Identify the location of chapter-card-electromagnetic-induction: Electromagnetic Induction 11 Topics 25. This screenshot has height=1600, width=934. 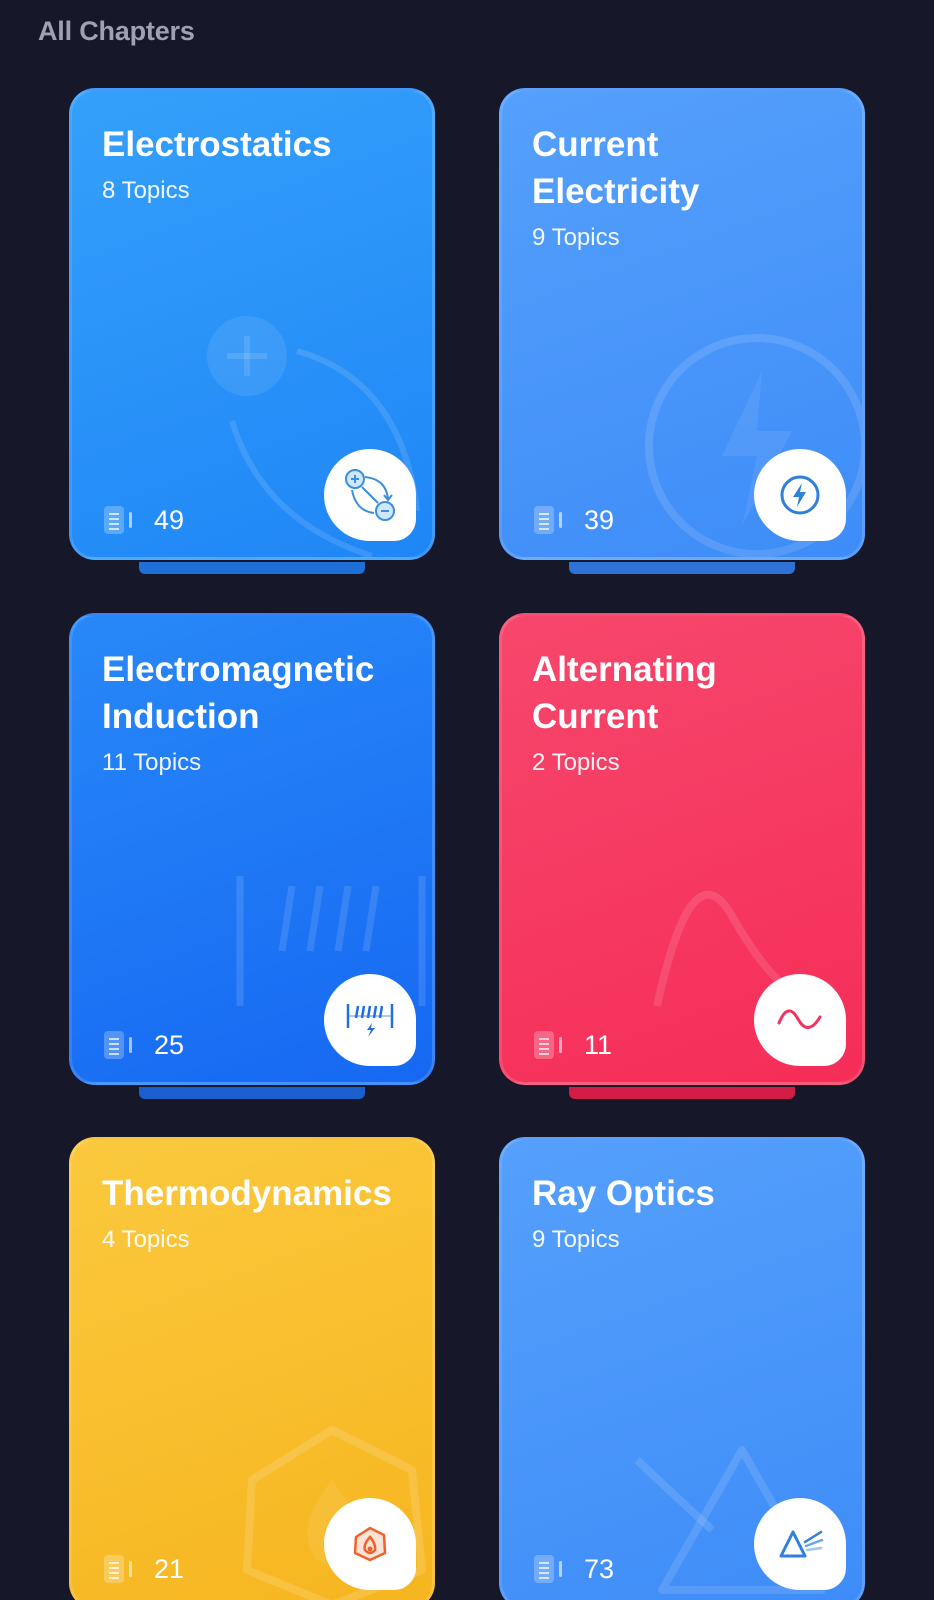
(252, 856).